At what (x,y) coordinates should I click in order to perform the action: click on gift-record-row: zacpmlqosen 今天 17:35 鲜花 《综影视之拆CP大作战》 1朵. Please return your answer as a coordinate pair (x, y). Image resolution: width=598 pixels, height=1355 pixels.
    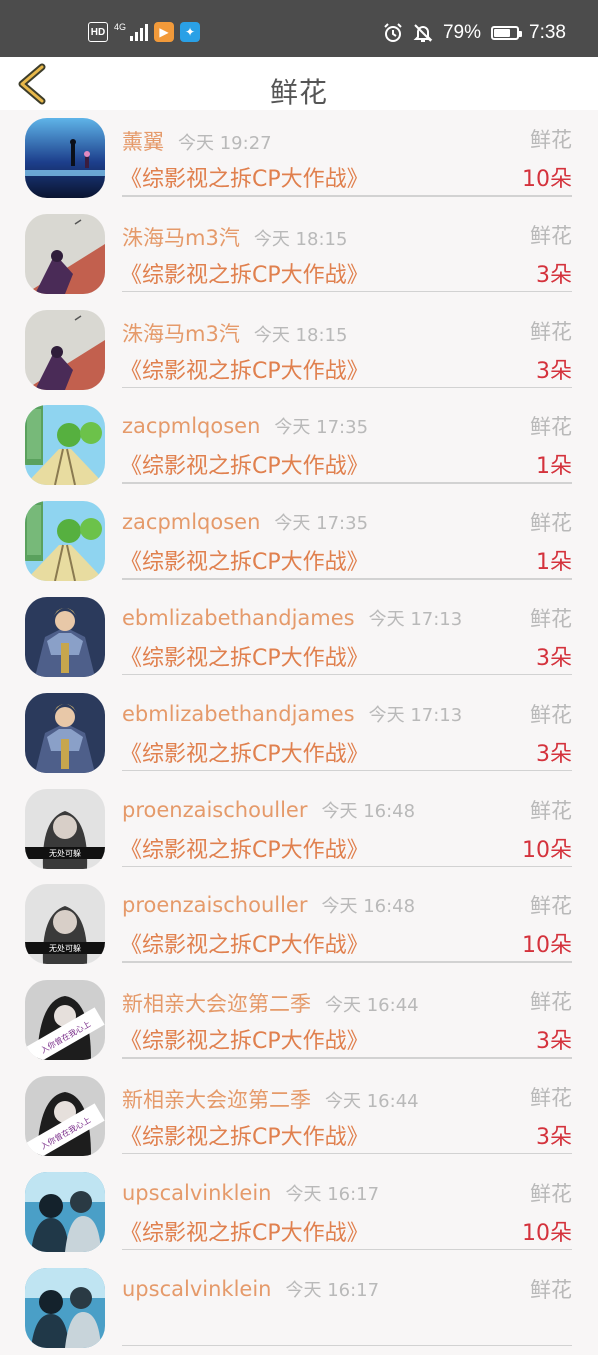
    Looking at the image, I should click on (299, 445).